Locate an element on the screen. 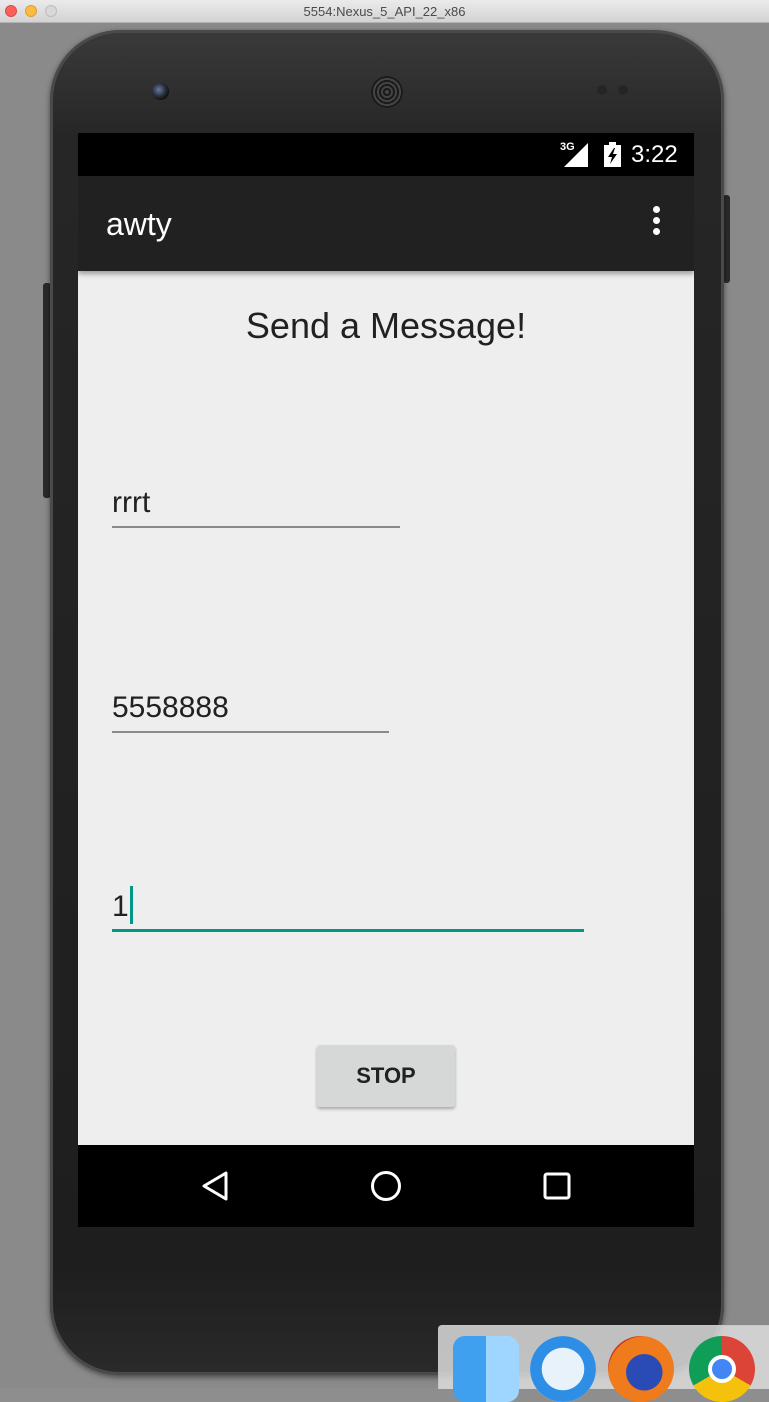 Image resolution: width=769 pixels, height=1402 pixels. message-input-value: rrrt is located at coordinates (131, 502).